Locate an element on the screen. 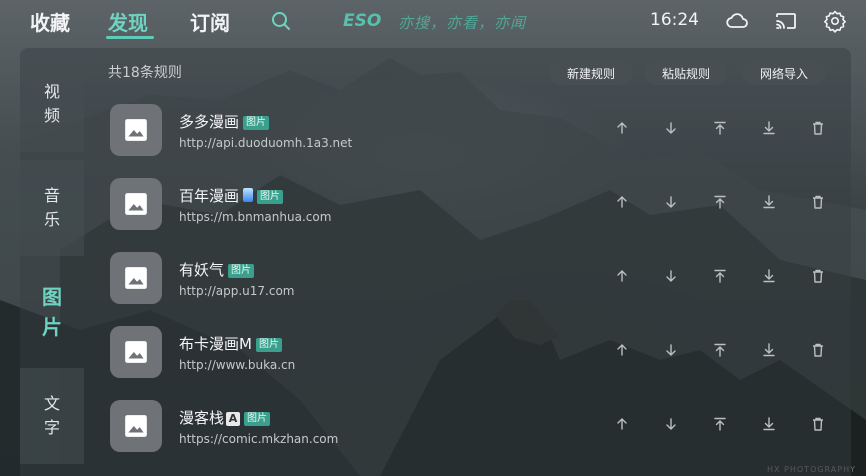  rule-name: 布卡漫画M is located at coordinates (215, 344).